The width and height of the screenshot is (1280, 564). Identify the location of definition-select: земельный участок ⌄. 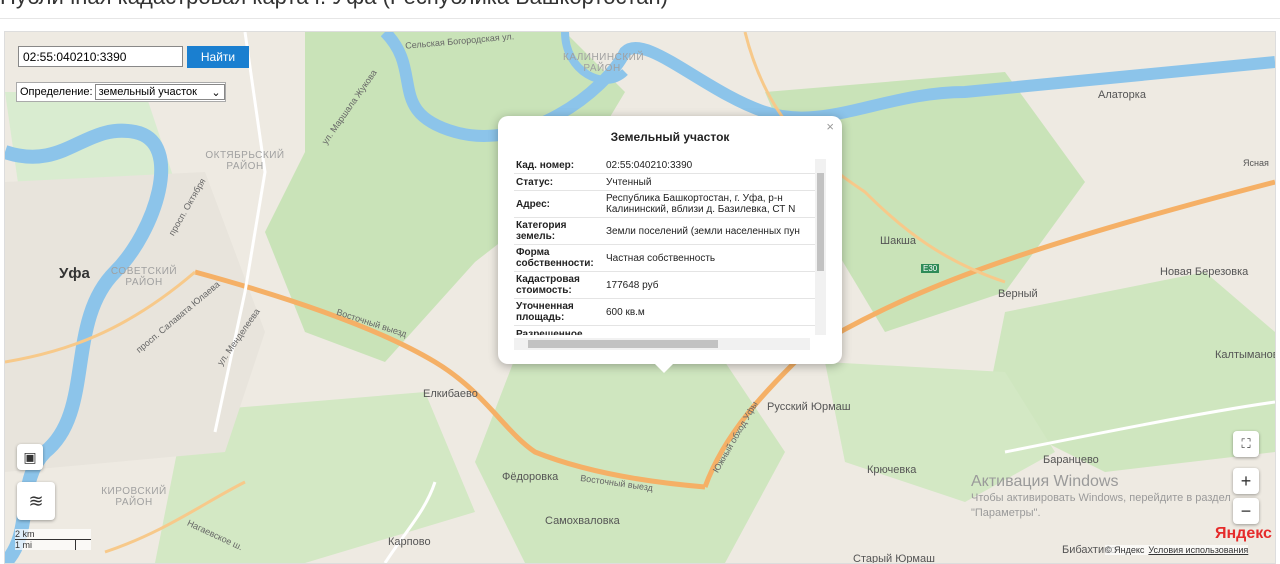
(159, 92).